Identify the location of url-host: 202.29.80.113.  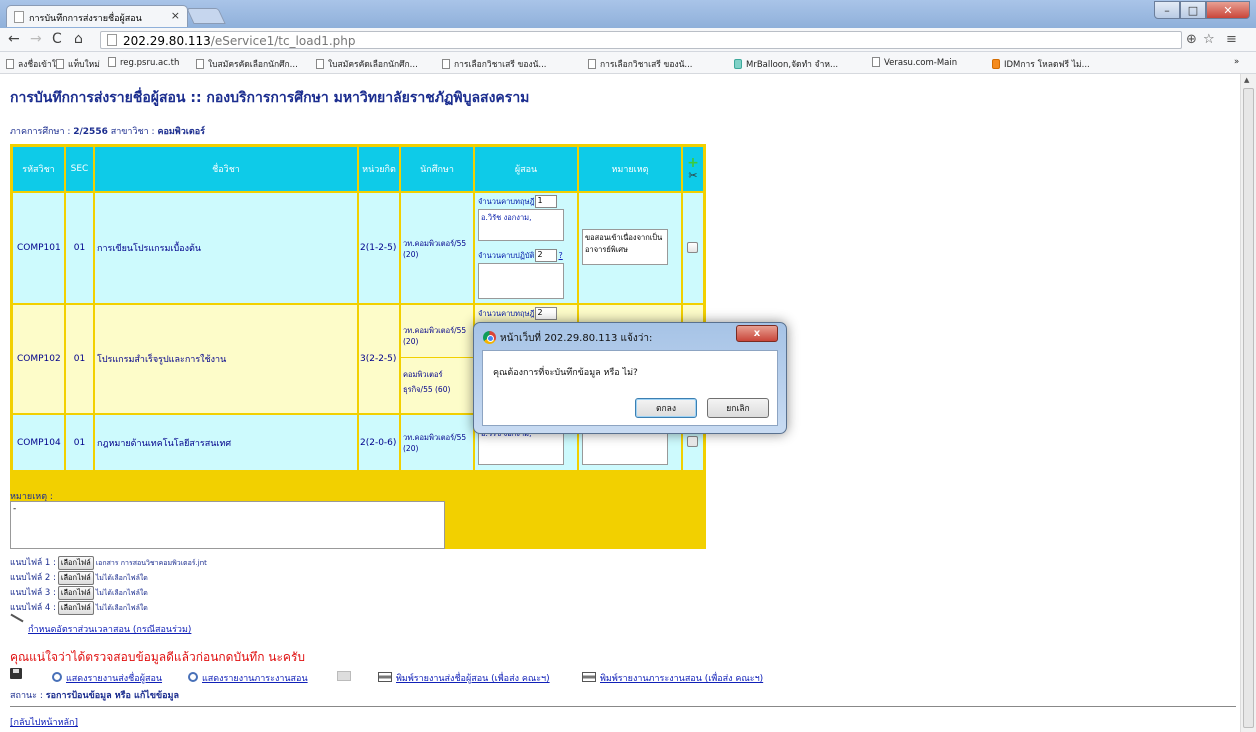
(167, 41).